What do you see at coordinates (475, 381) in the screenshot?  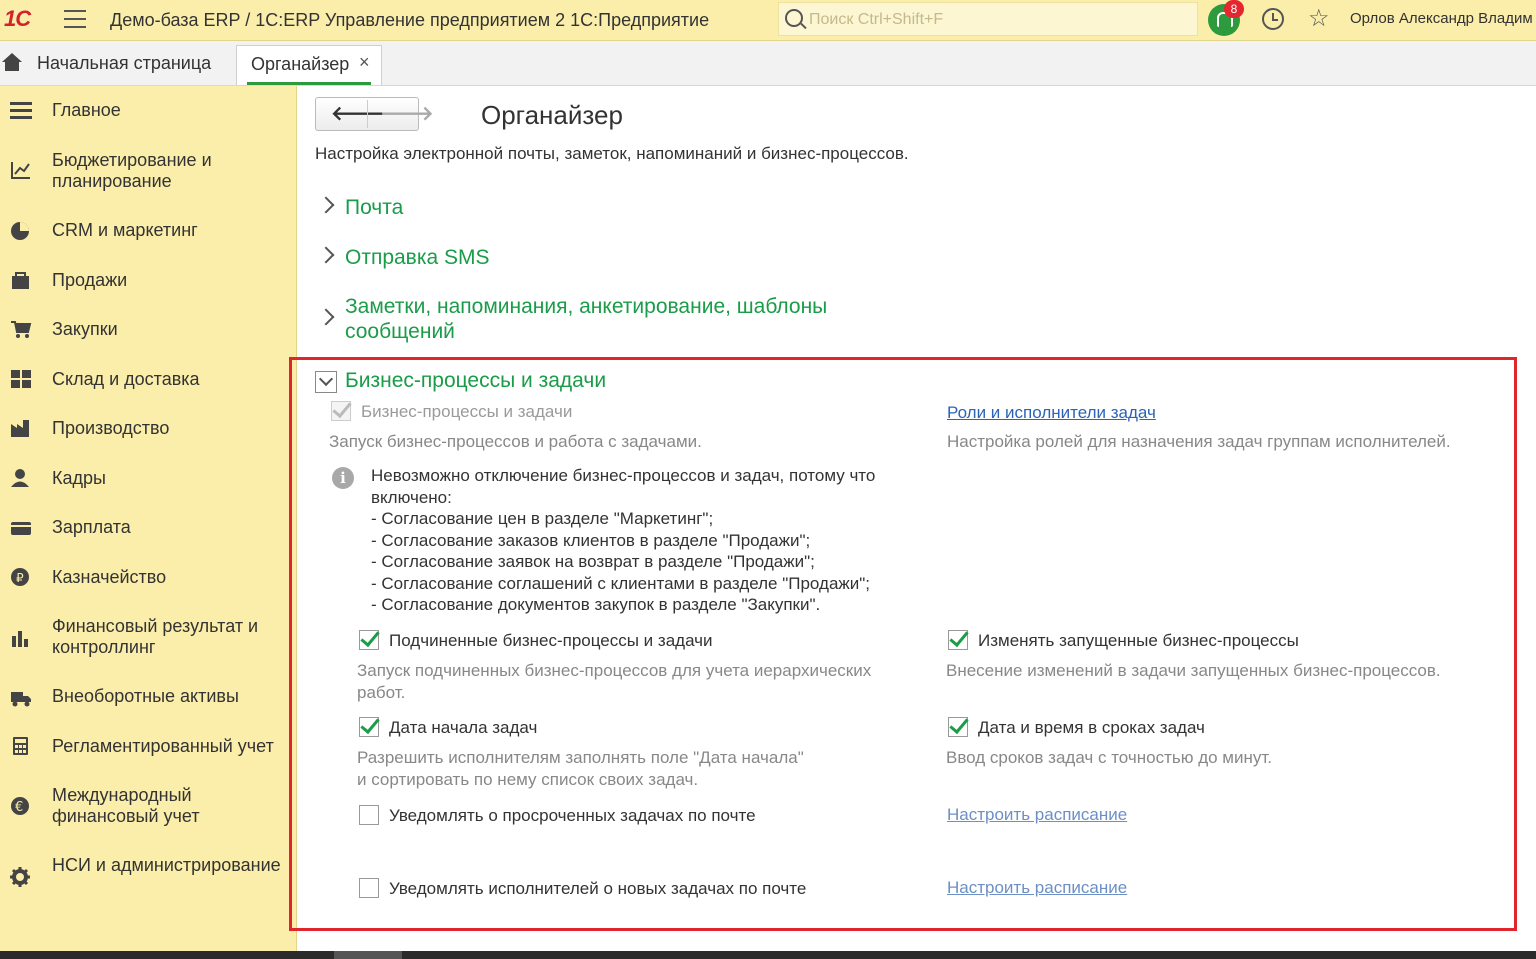 I see `section-business-processes-title: Бизнес-процессы и задачи` at bounding box center [475, 381].